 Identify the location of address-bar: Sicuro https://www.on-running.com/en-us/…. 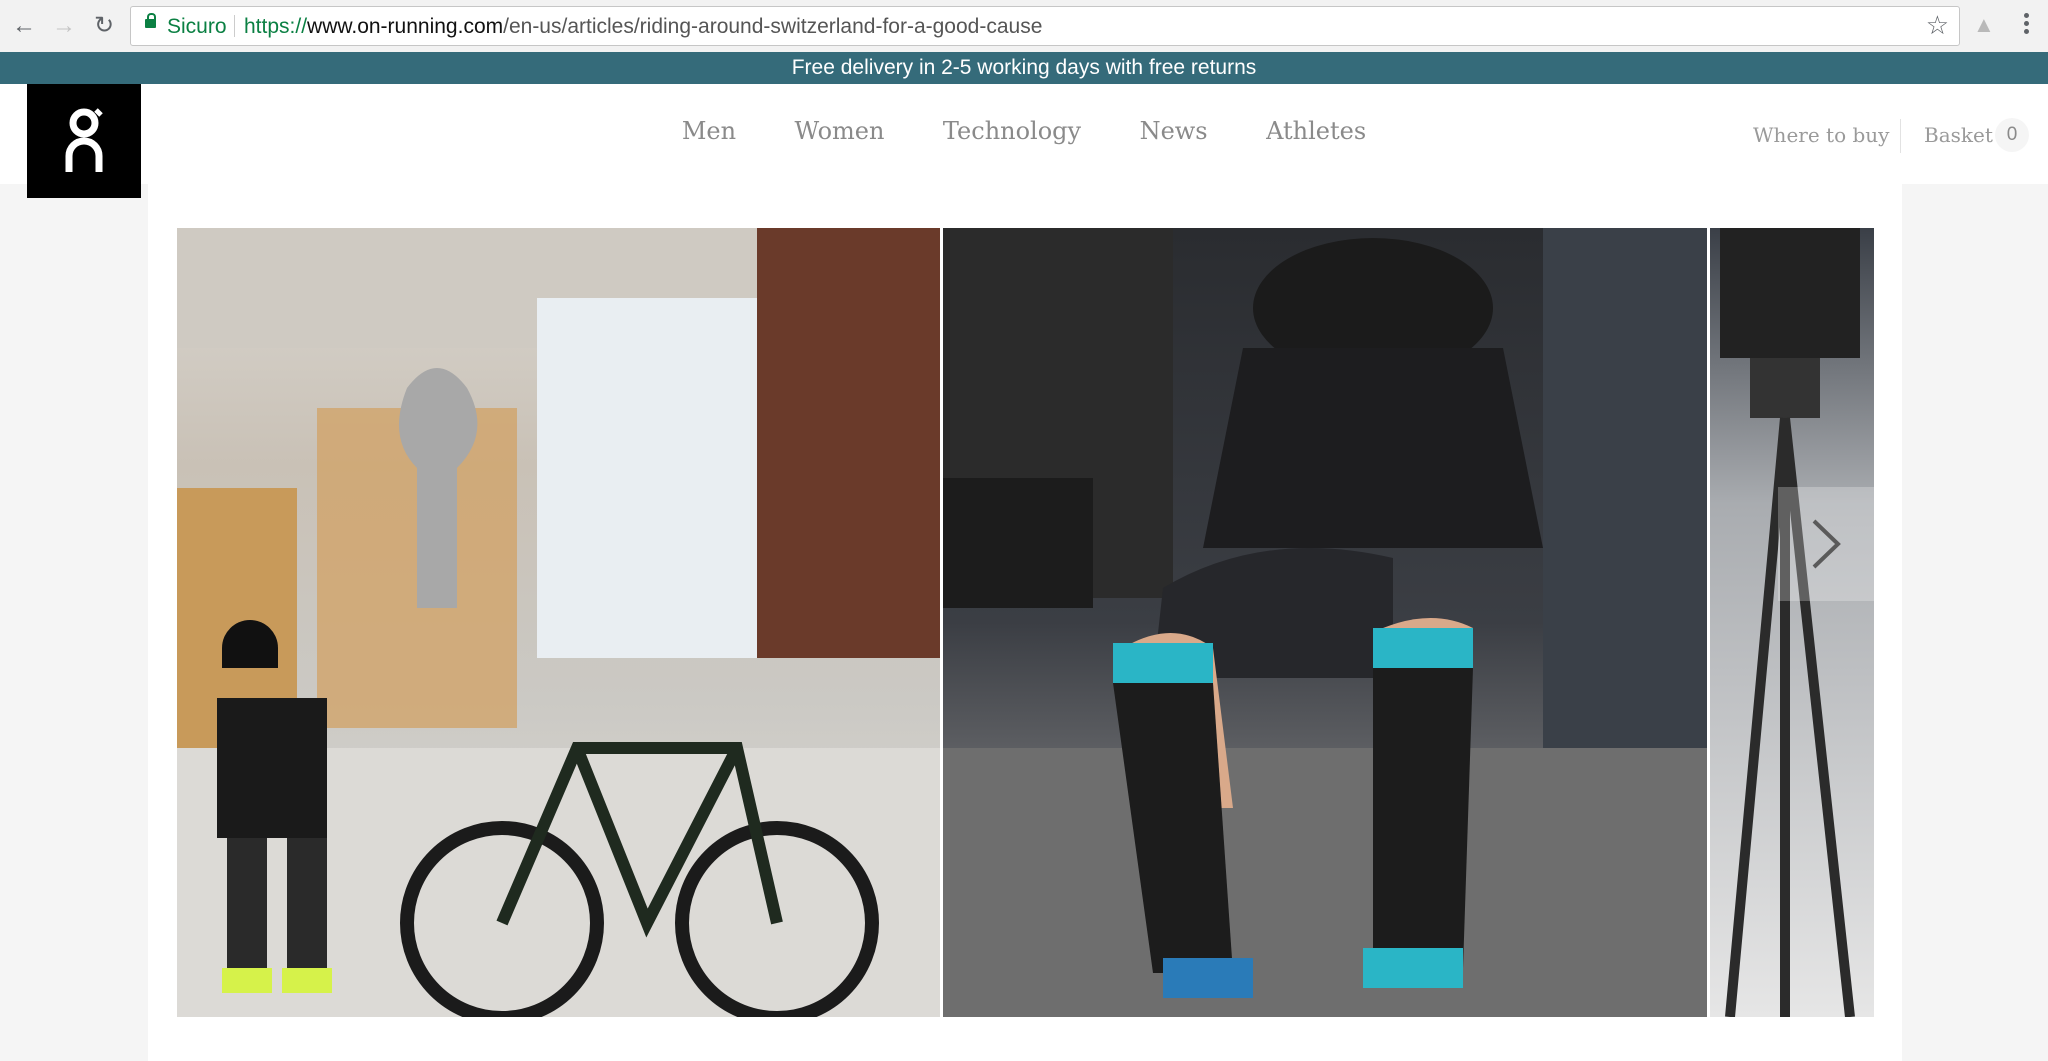
(1045, 26).